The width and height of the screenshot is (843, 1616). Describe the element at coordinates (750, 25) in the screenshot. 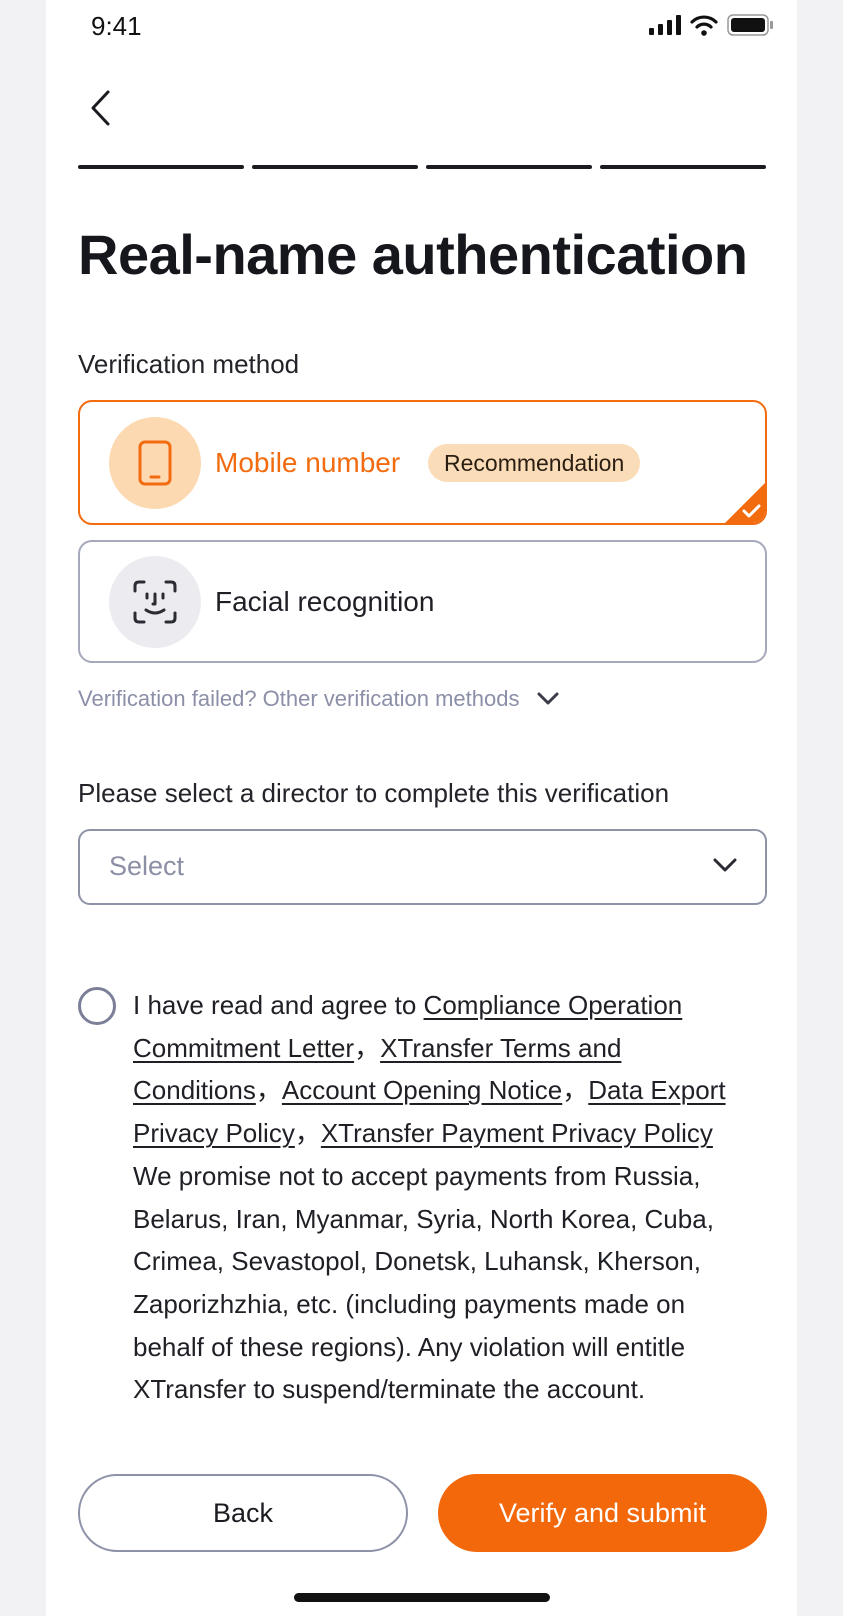

I see `battery-icon` at that location.